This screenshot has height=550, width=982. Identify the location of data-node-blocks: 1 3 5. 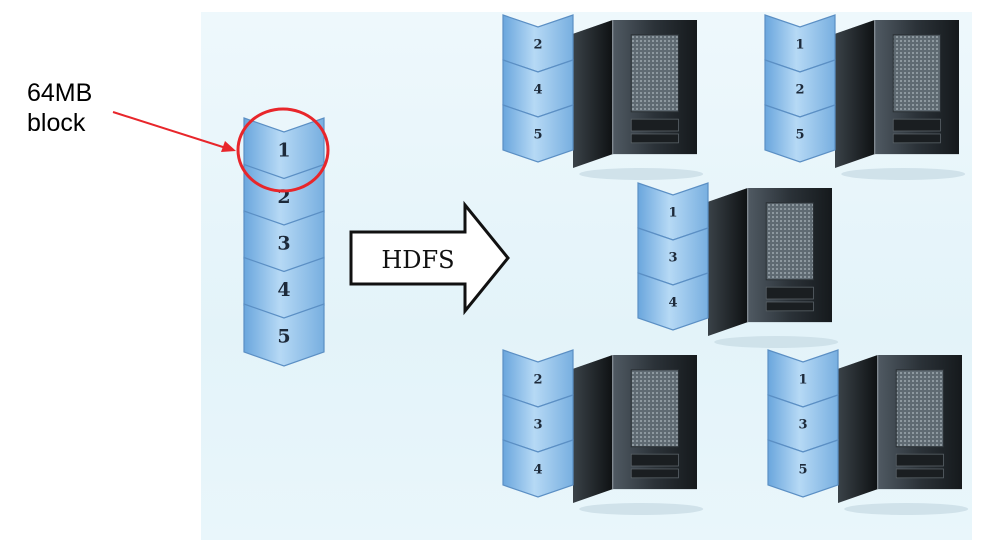
(803, 423).